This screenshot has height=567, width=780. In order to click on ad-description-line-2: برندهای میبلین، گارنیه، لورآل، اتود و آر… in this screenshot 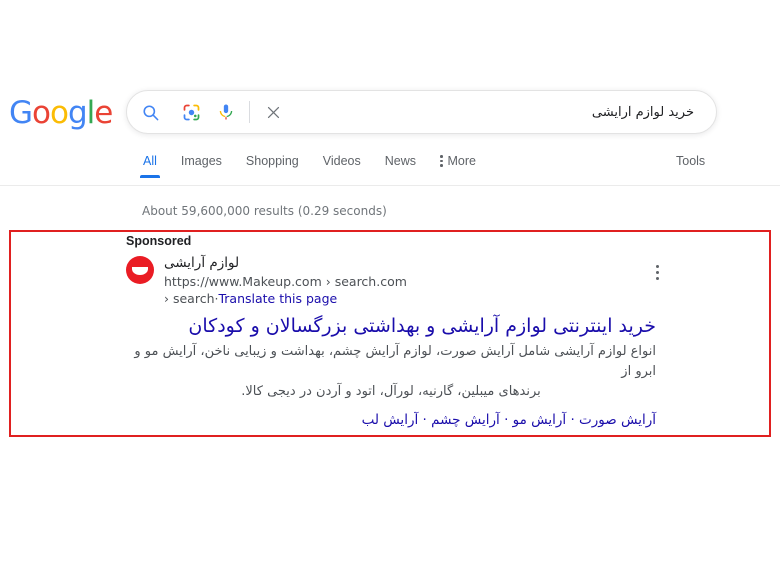, I will do `click(391, 391)`.